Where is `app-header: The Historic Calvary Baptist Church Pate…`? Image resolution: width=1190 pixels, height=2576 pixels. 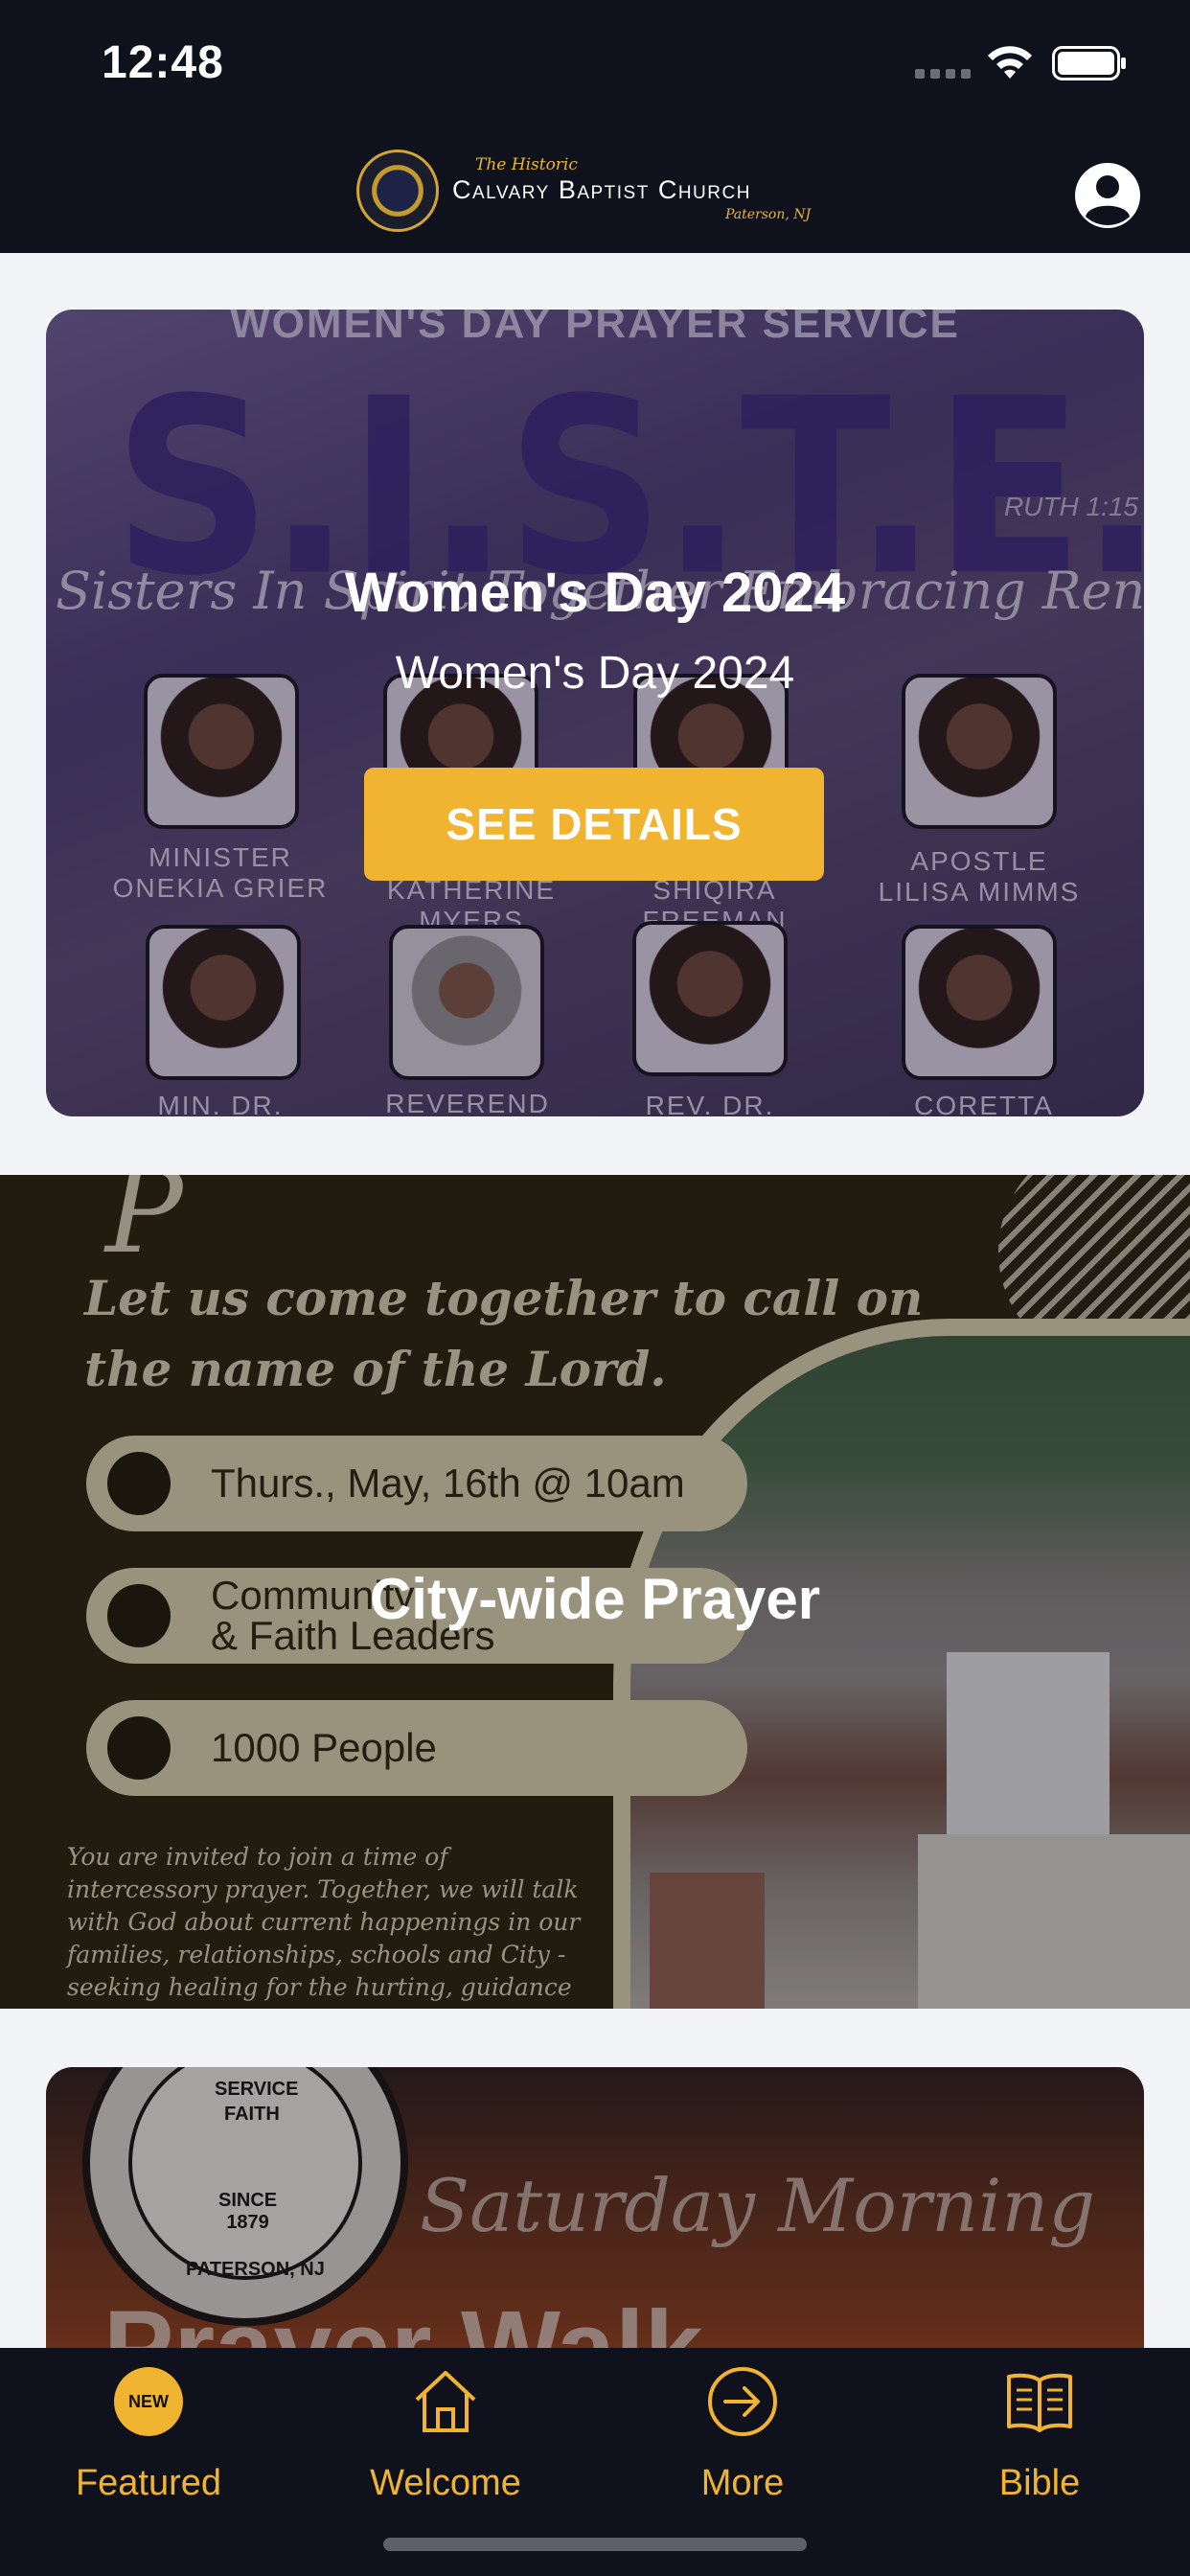
app-header: The Historic Calvary Baptist Church Pate… is located at coordinates (595, 189).